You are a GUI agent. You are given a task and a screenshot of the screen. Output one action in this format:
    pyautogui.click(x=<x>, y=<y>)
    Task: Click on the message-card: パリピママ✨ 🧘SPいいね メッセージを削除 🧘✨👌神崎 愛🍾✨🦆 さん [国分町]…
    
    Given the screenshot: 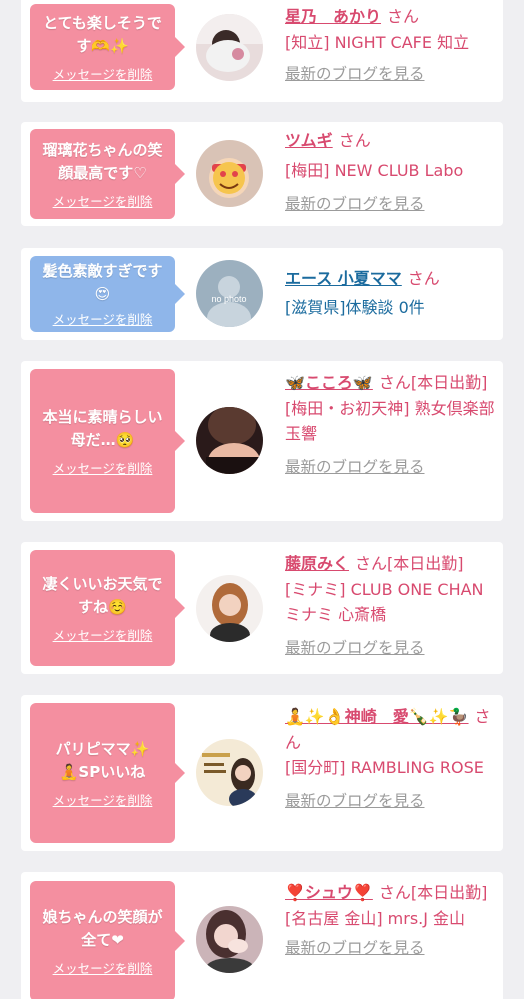 What is the action you would take?
    pyautogui.click(x=262, y=773)
    